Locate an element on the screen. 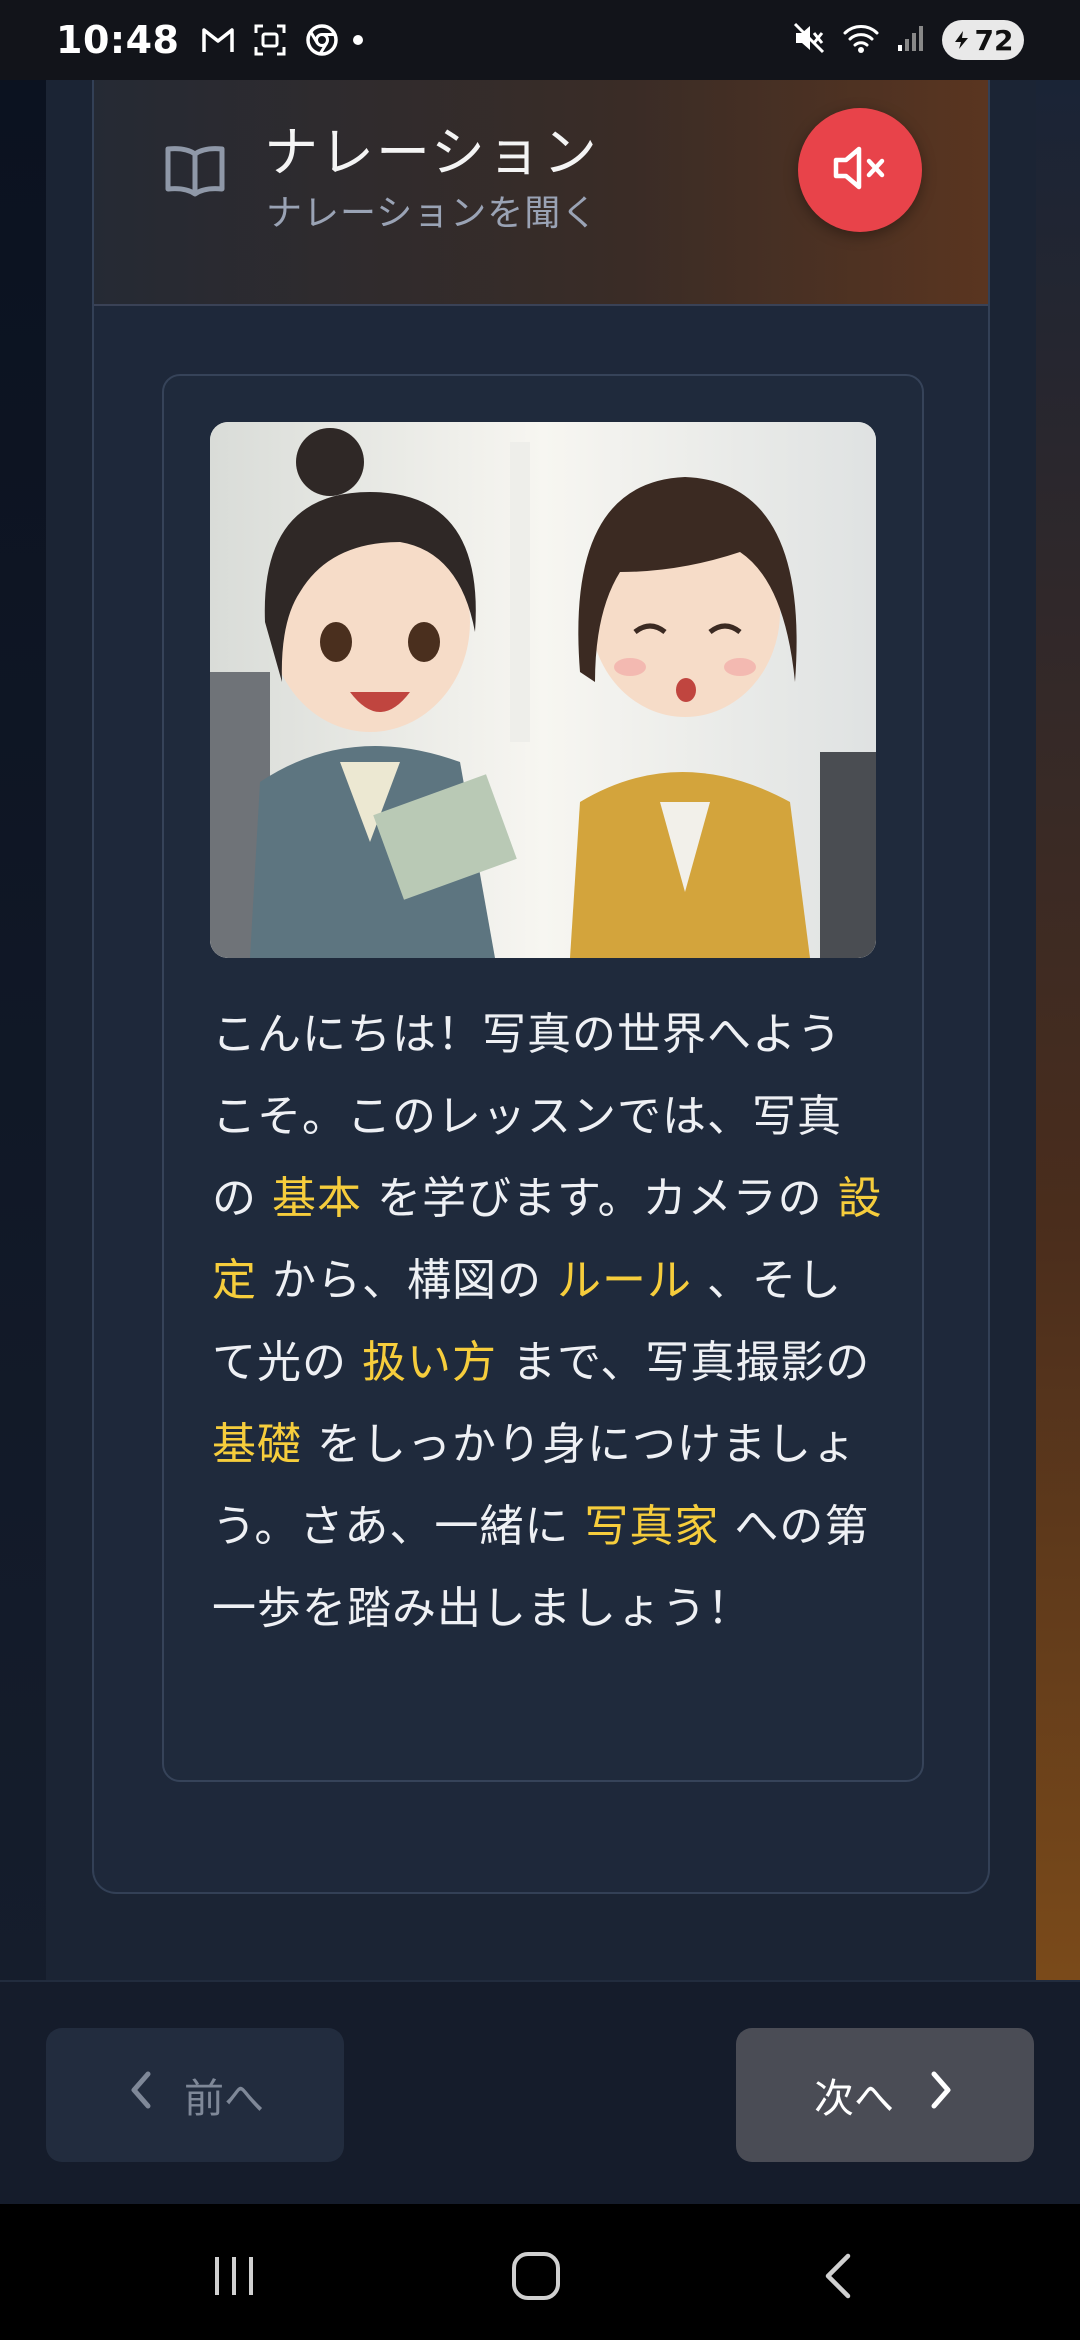  book-open-icon is located at coordinates (195, 171).